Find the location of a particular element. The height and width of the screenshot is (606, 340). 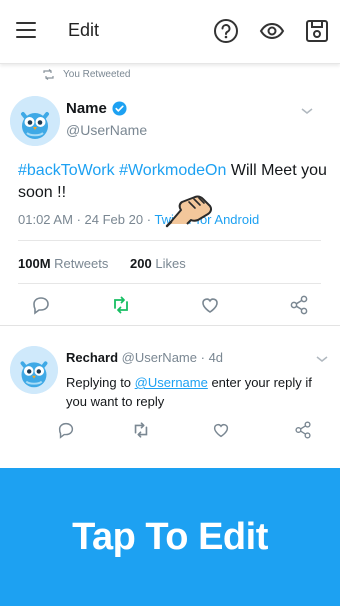

tap-hand-pointer-icon is located at coordinates (189, 211).